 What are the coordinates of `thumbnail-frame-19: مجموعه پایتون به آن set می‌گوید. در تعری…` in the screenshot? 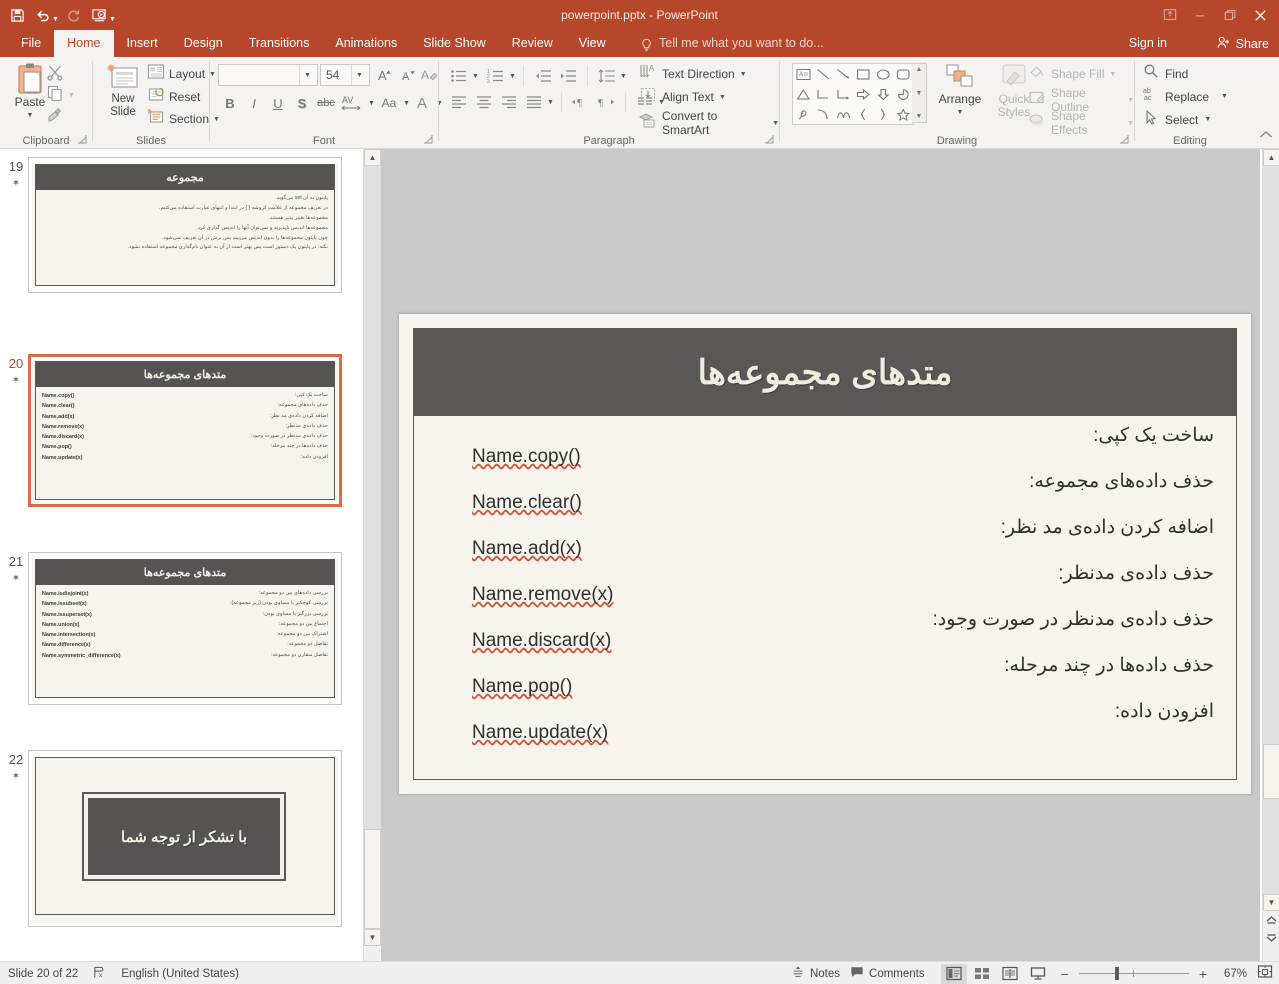 It's located at (185, 225).